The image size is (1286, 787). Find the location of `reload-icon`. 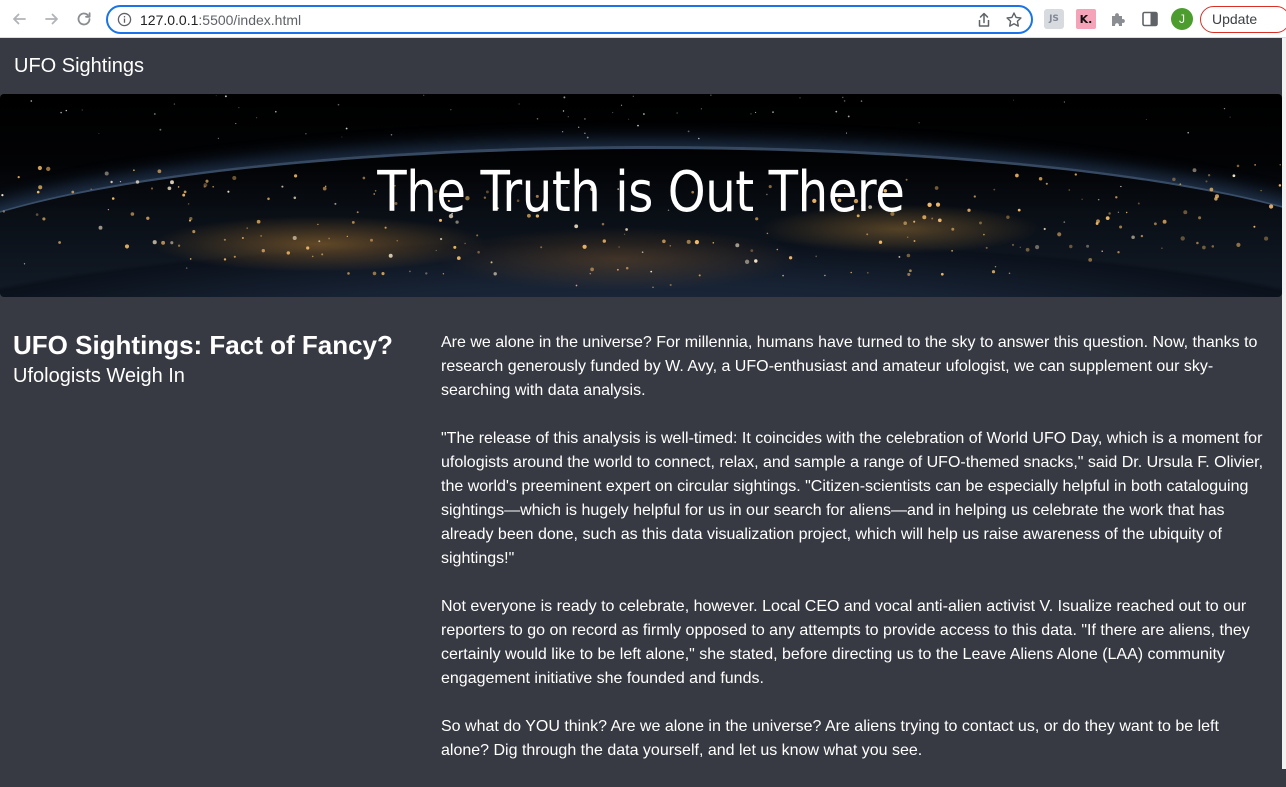

reload-icon is located at coordinates (84, 19).